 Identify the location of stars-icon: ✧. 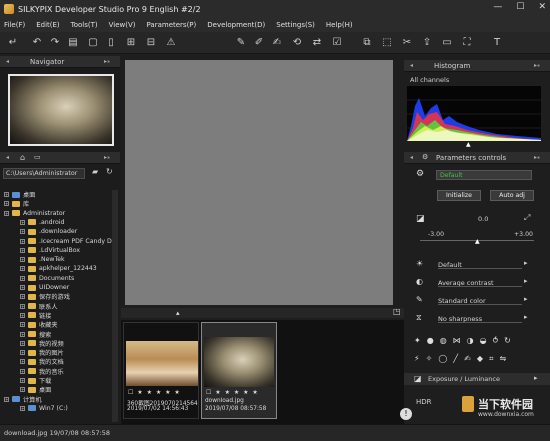
(429, 360).